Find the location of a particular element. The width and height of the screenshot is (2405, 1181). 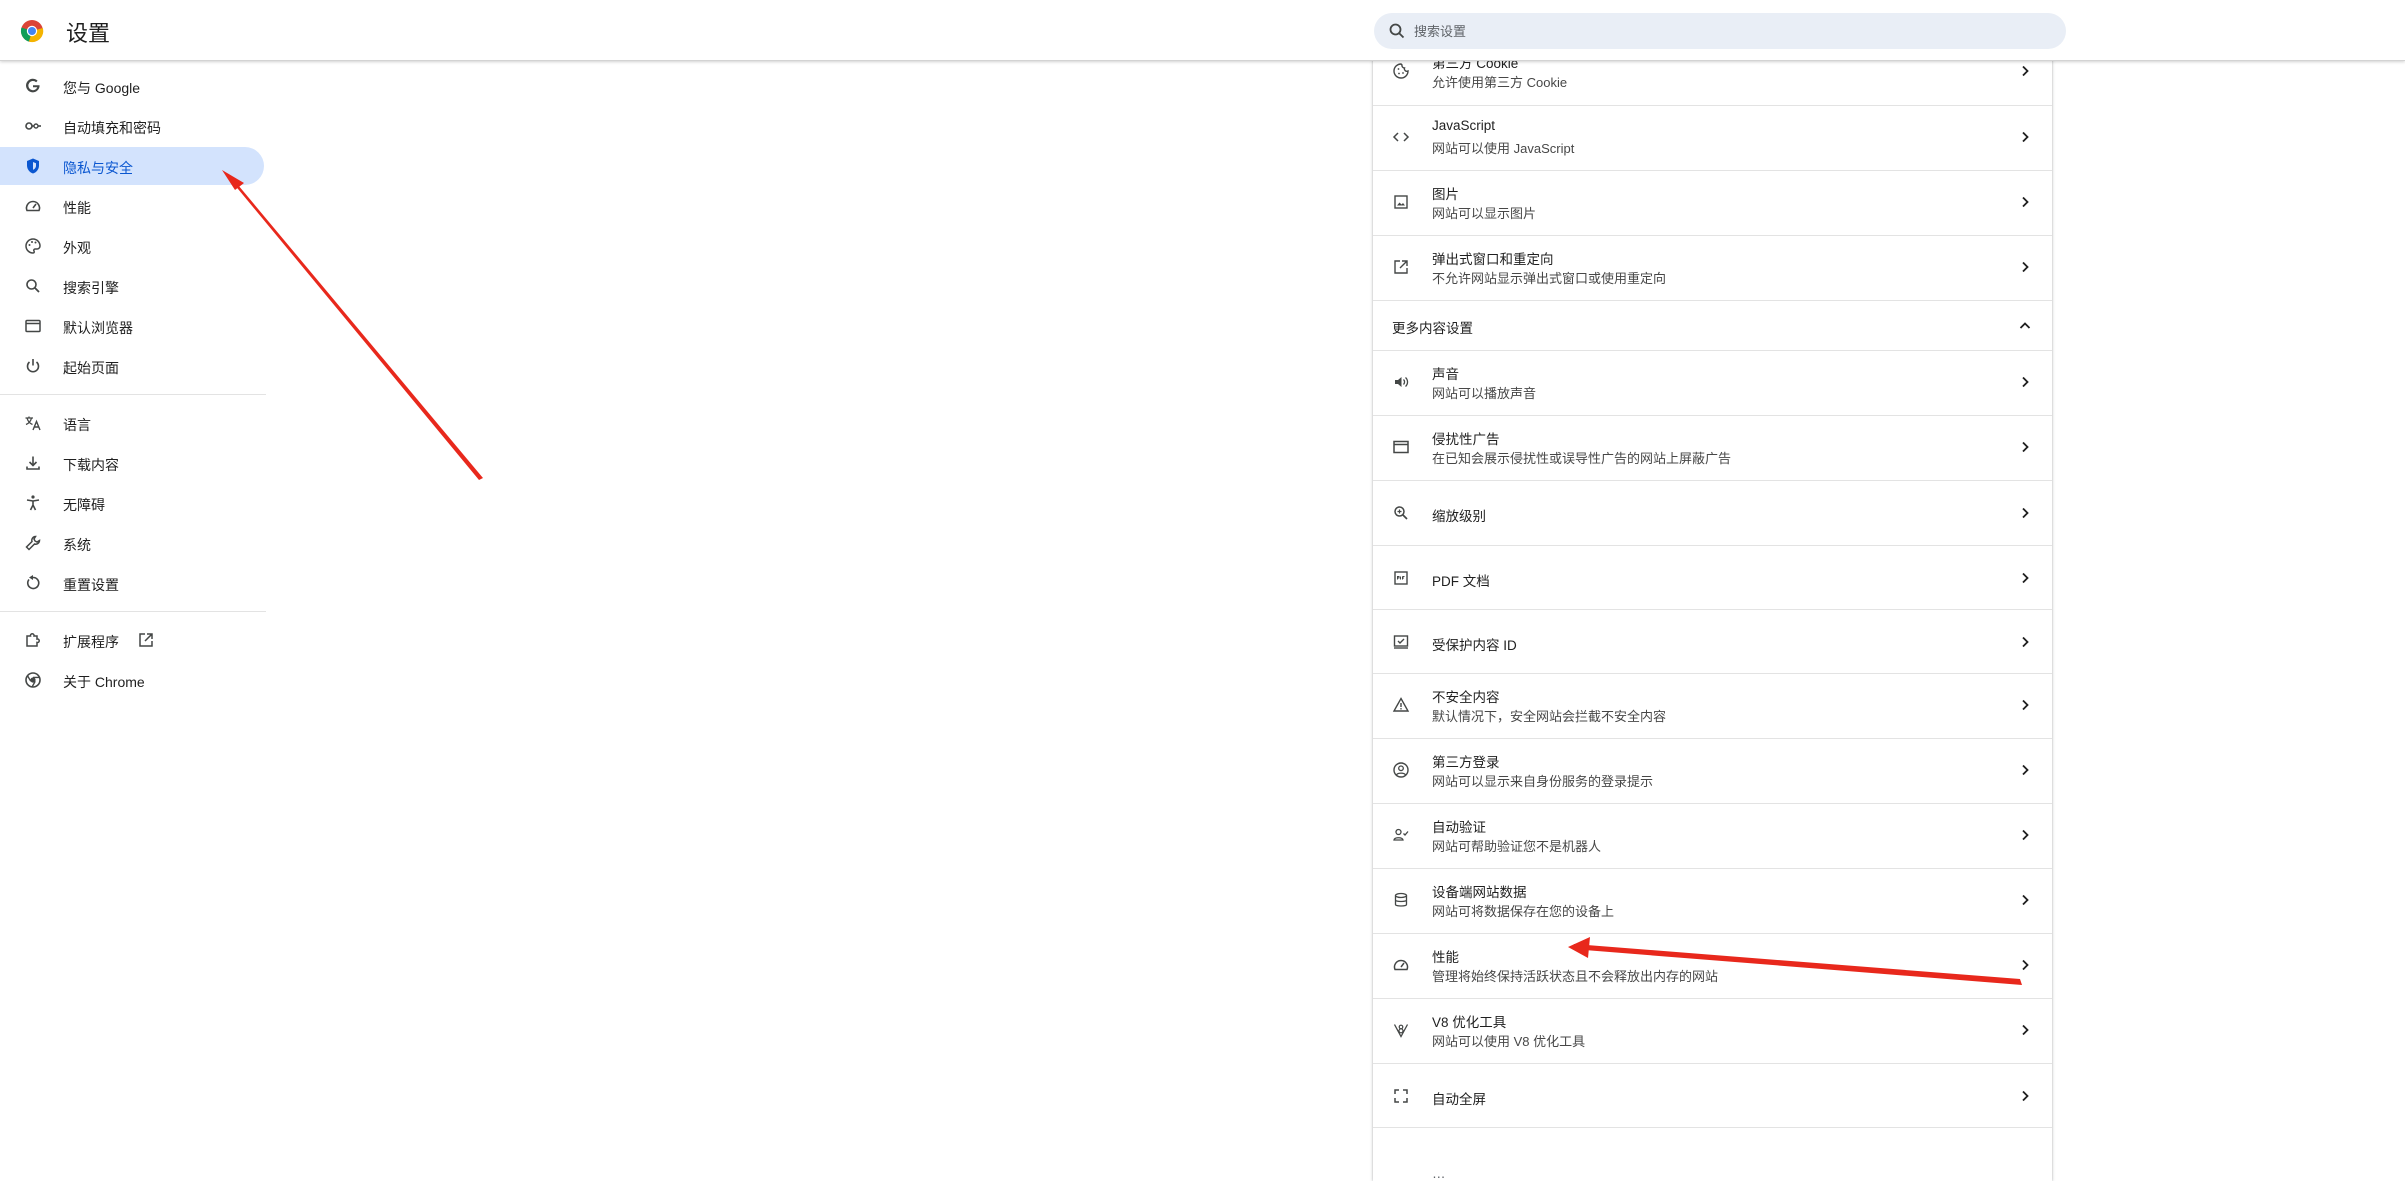

code-icon is located at coordinates (1401, 137).